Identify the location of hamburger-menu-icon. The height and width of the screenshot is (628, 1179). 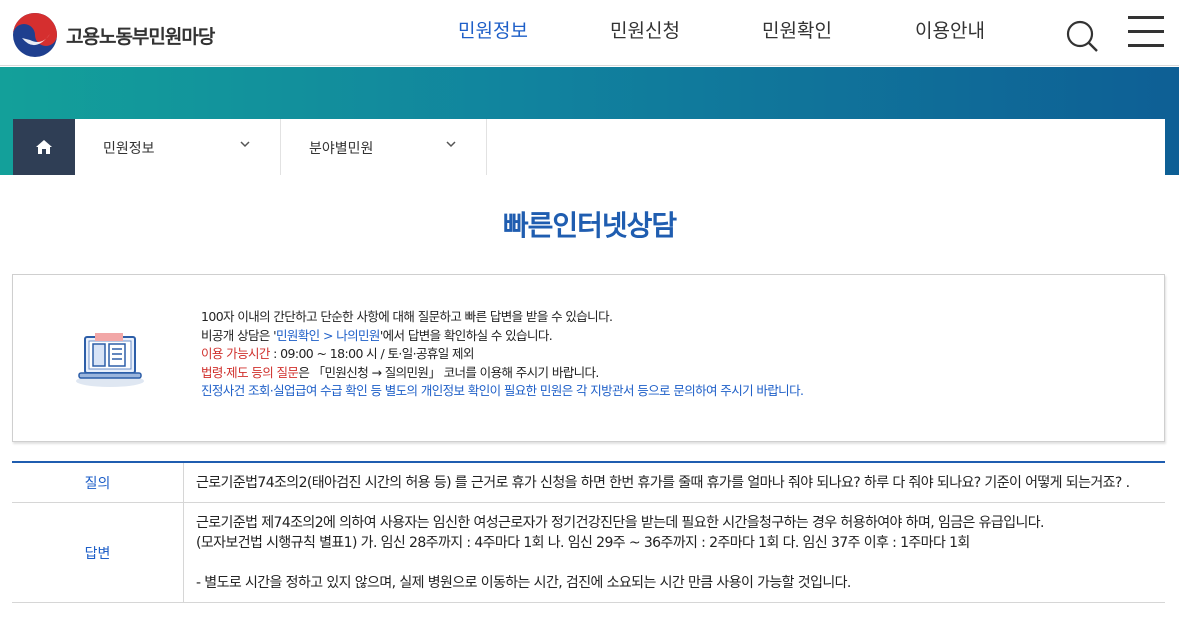
(1146, 17).